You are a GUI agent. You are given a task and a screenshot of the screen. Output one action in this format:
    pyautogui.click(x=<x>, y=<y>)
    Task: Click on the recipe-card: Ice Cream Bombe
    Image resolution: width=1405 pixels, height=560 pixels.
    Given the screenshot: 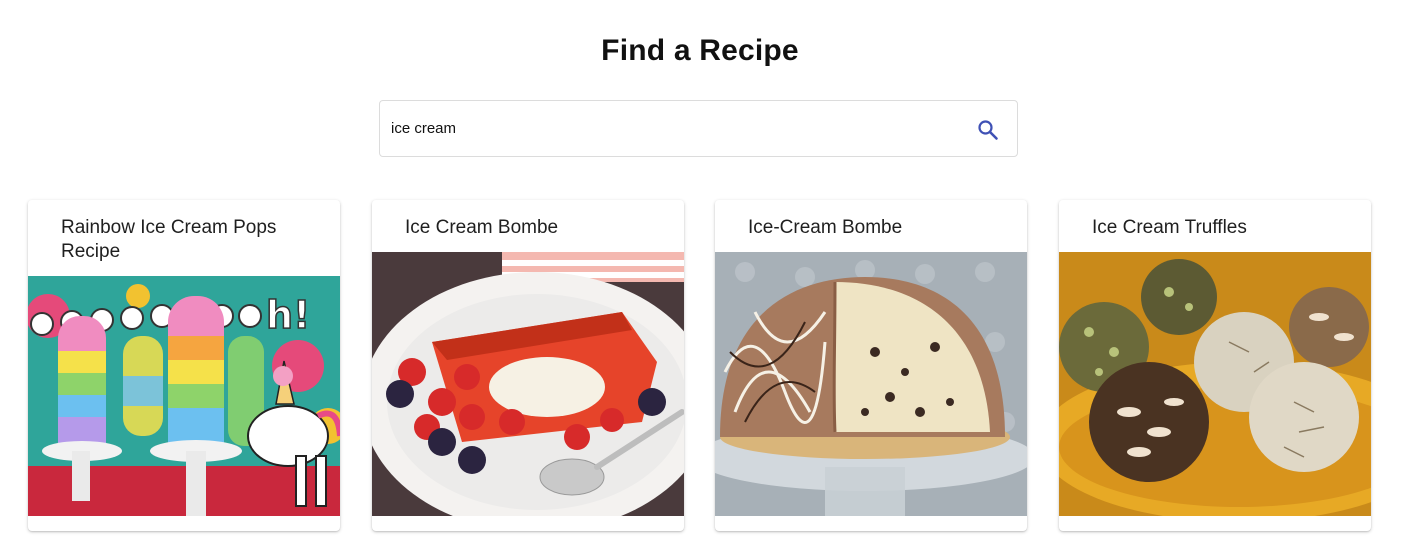 What is the action you would take?
    pyautogui.click(x=528, y=365)
    